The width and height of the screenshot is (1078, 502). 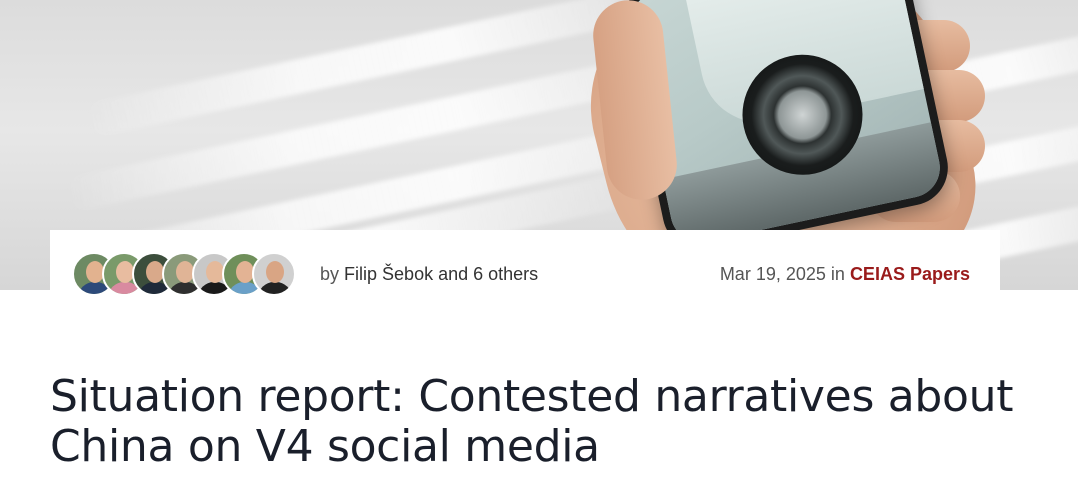 What do you see at coordinates (330, 274) in the screenshot?
I see `byline-prefix: by` at bounding box center [330, 274].